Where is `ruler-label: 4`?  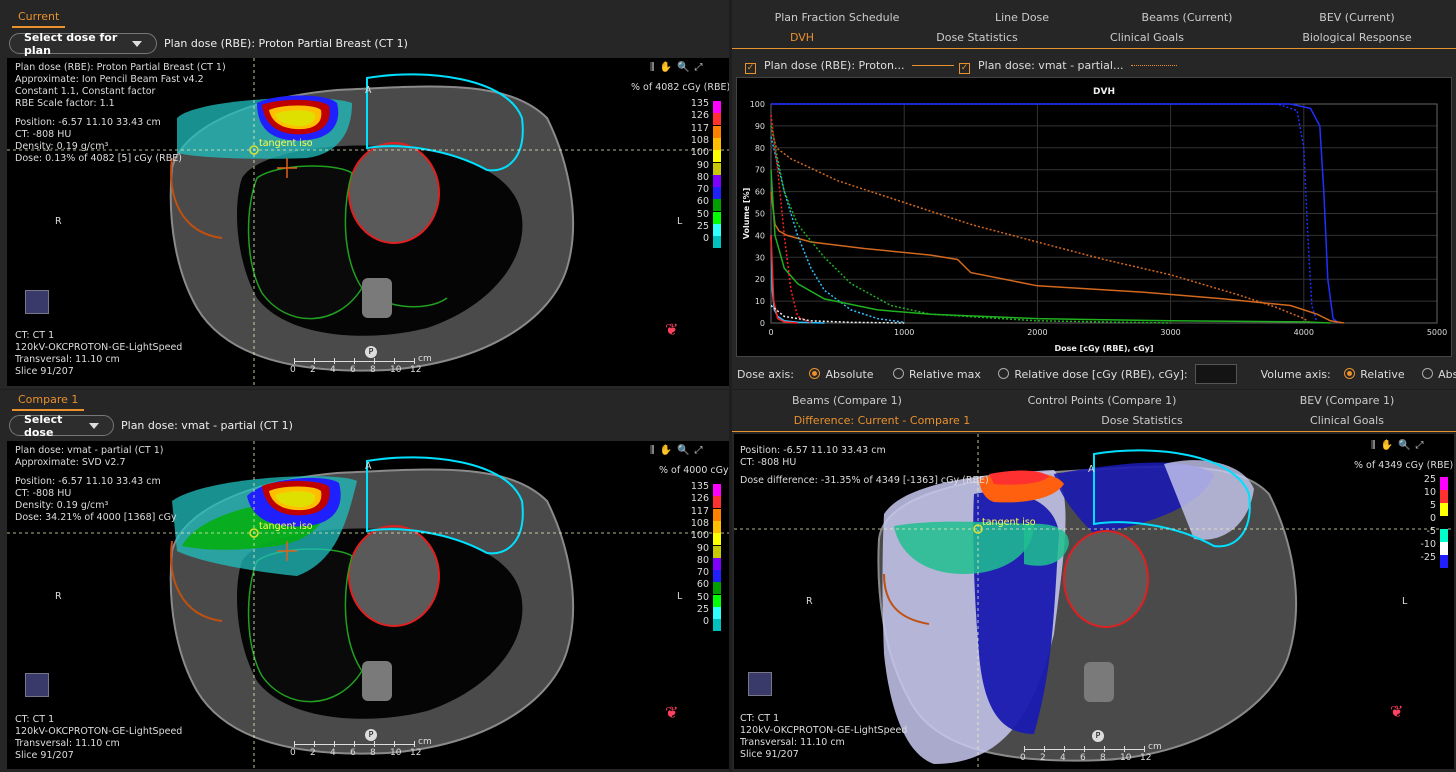
ruler-label: 4 is located at coordinates (1063, 758).